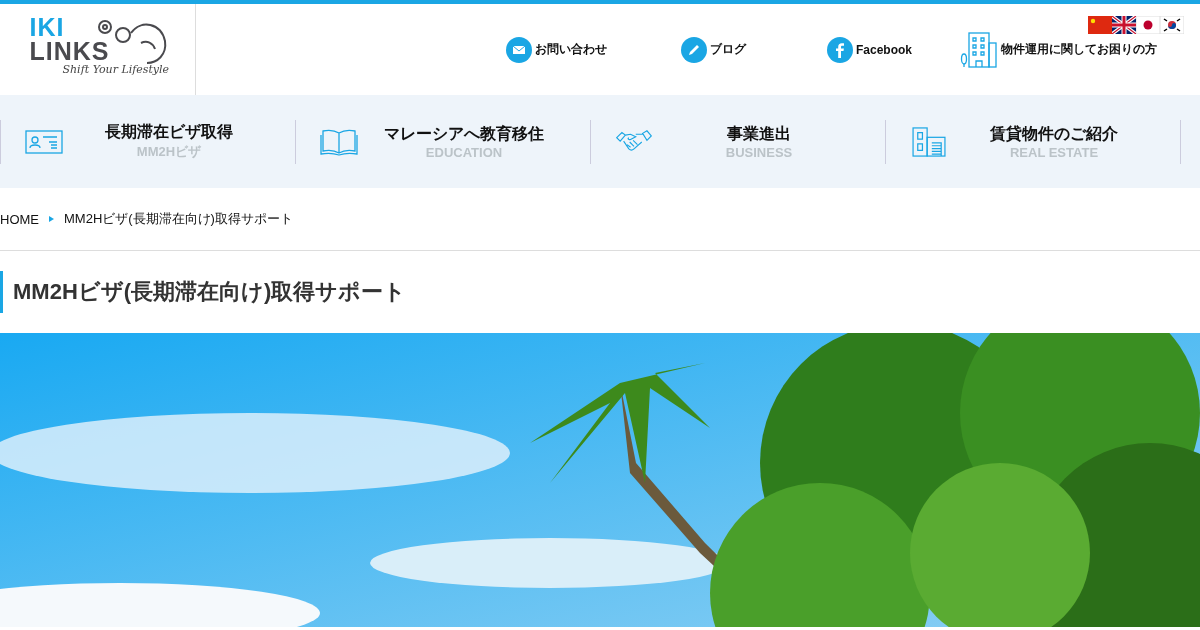 Image resolution: width=1200 pixels, height=630 pixels. Describe the element at coordinates (19, 219) in the screenshot. I see `breadcrumb-link: HOME` at that location.